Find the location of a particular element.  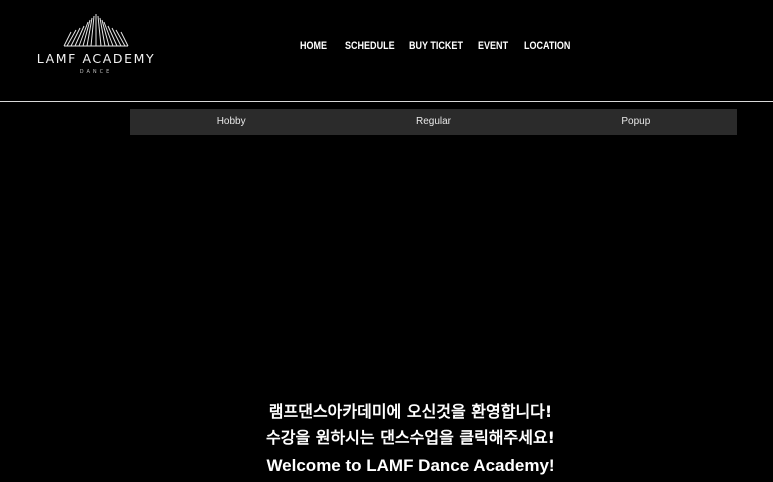

nav-buy-ticket: BUY TICKET is located at coordinates (436, 46).